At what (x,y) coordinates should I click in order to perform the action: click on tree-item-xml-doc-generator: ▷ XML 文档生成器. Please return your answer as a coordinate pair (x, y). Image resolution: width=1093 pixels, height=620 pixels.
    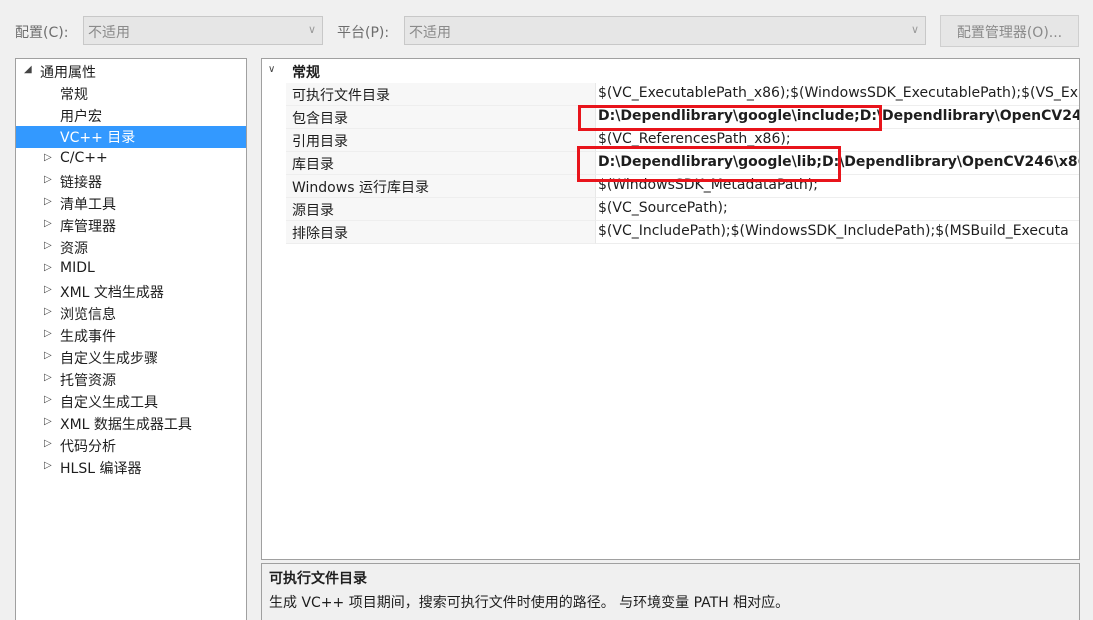
    Looking at the image, I should click on (131, 292).